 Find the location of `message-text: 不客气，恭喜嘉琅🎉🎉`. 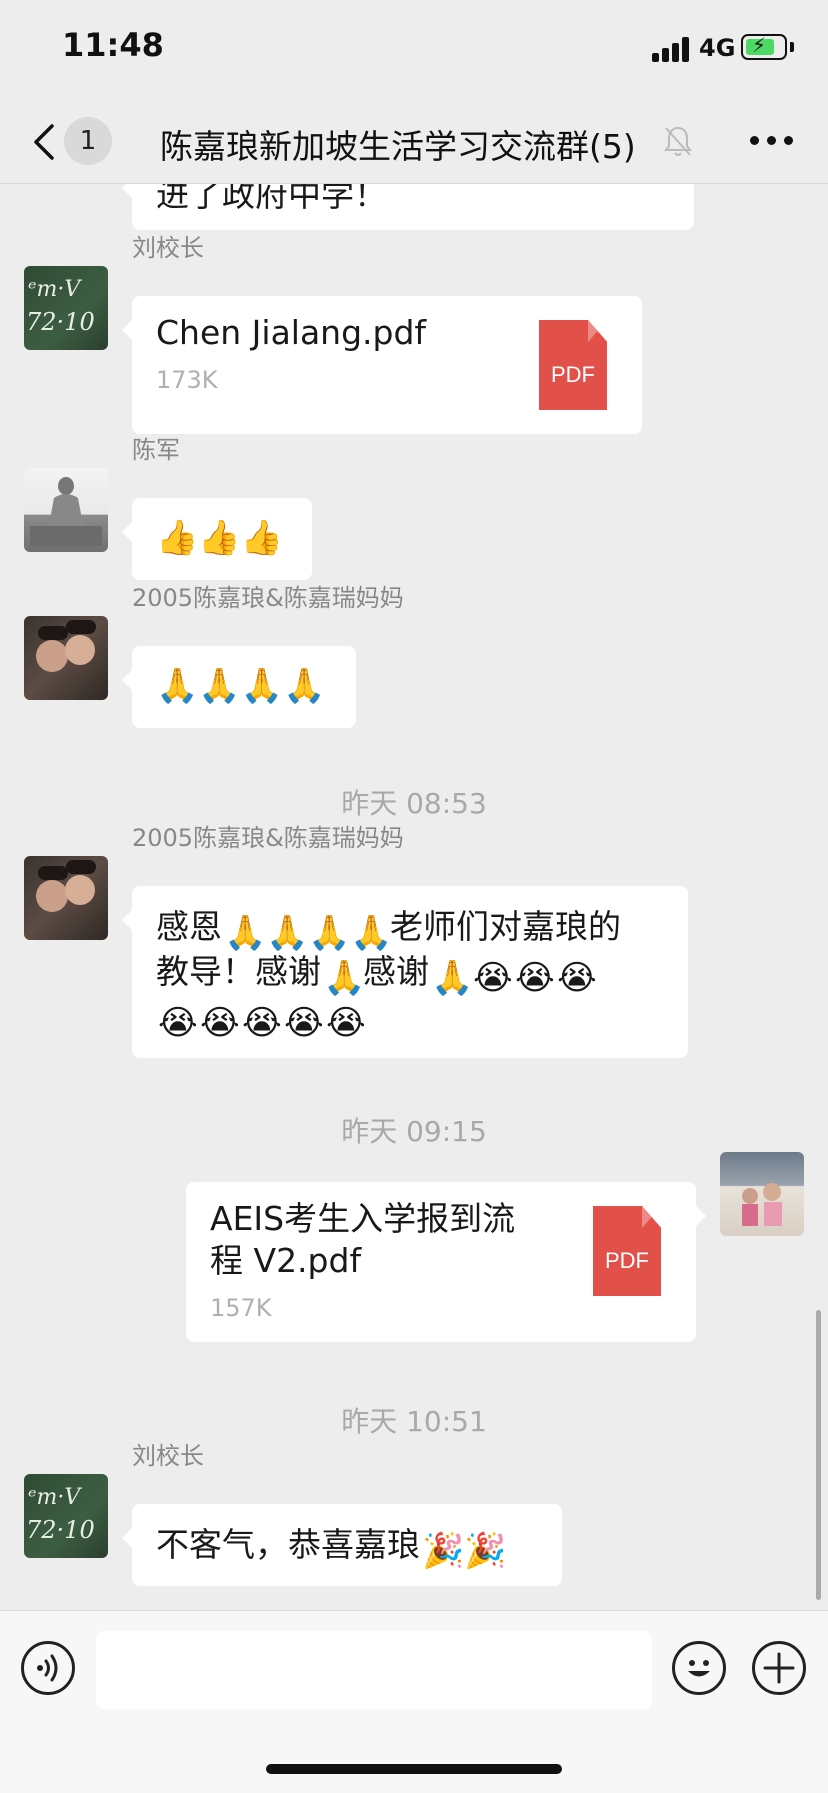

message-text: 不客气，恭喜嘉琅🎉🎉 is located at coordinates (331, 1546).